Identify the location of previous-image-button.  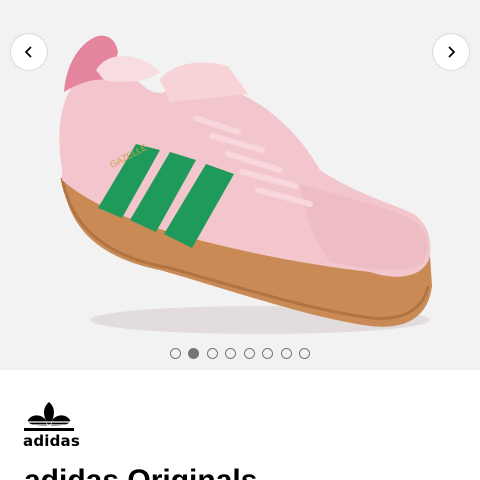
(29, 52).